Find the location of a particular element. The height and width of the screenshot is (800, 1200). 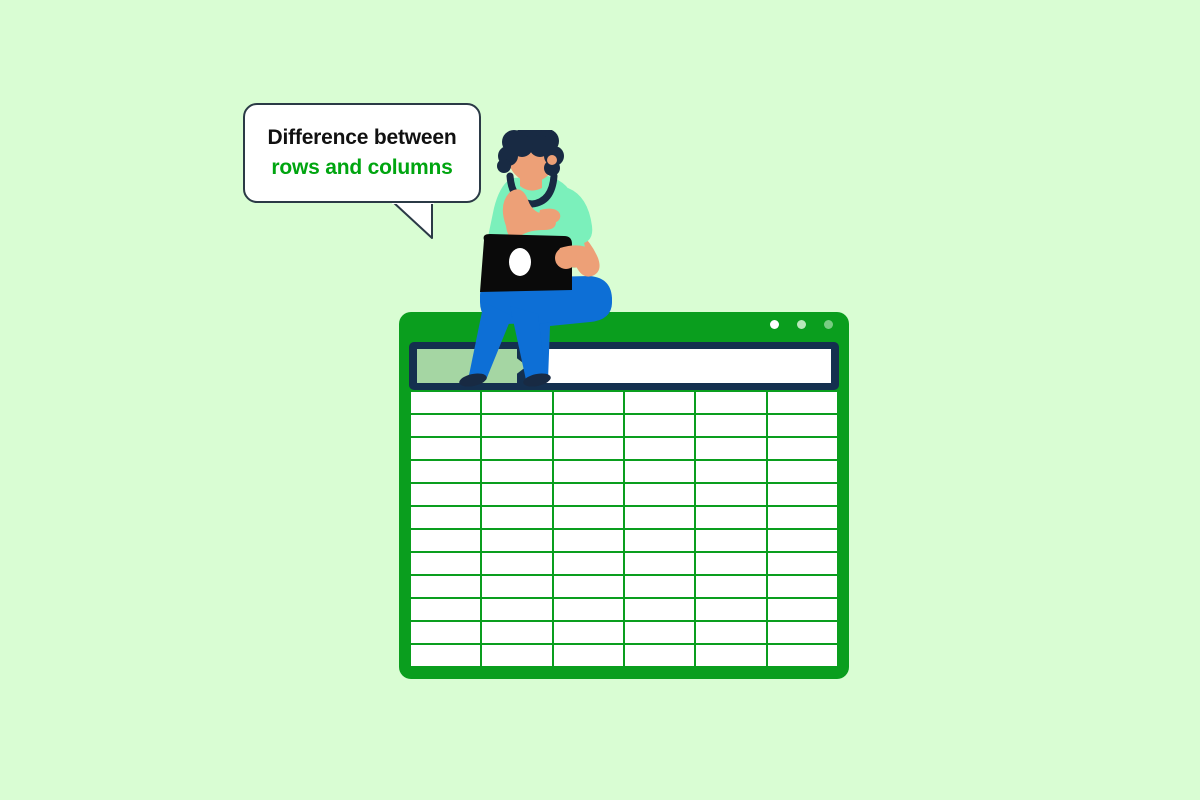

hand-chin is located at coordinates (549, 216).